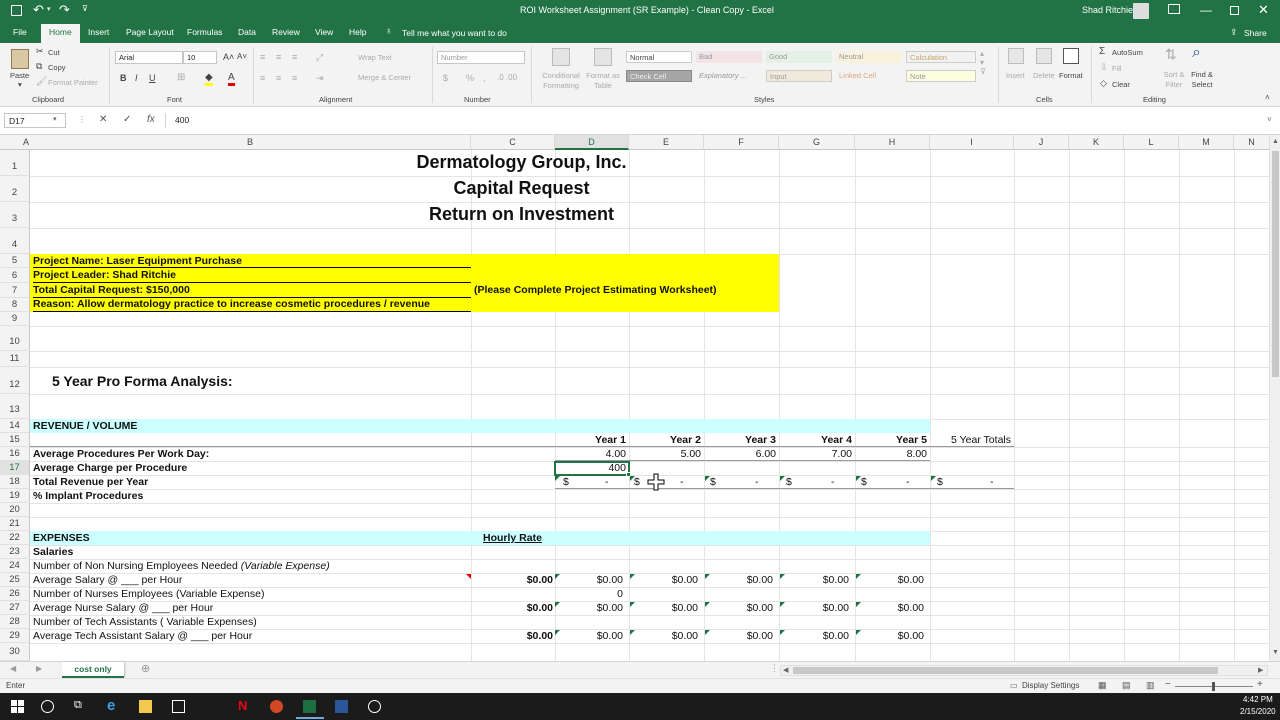 This screenshot has height=720, width=1280. What do you see at coordinates (152, 78) in the screenshot?
I see `underline-icon: U` at bounding box center [152, 78].